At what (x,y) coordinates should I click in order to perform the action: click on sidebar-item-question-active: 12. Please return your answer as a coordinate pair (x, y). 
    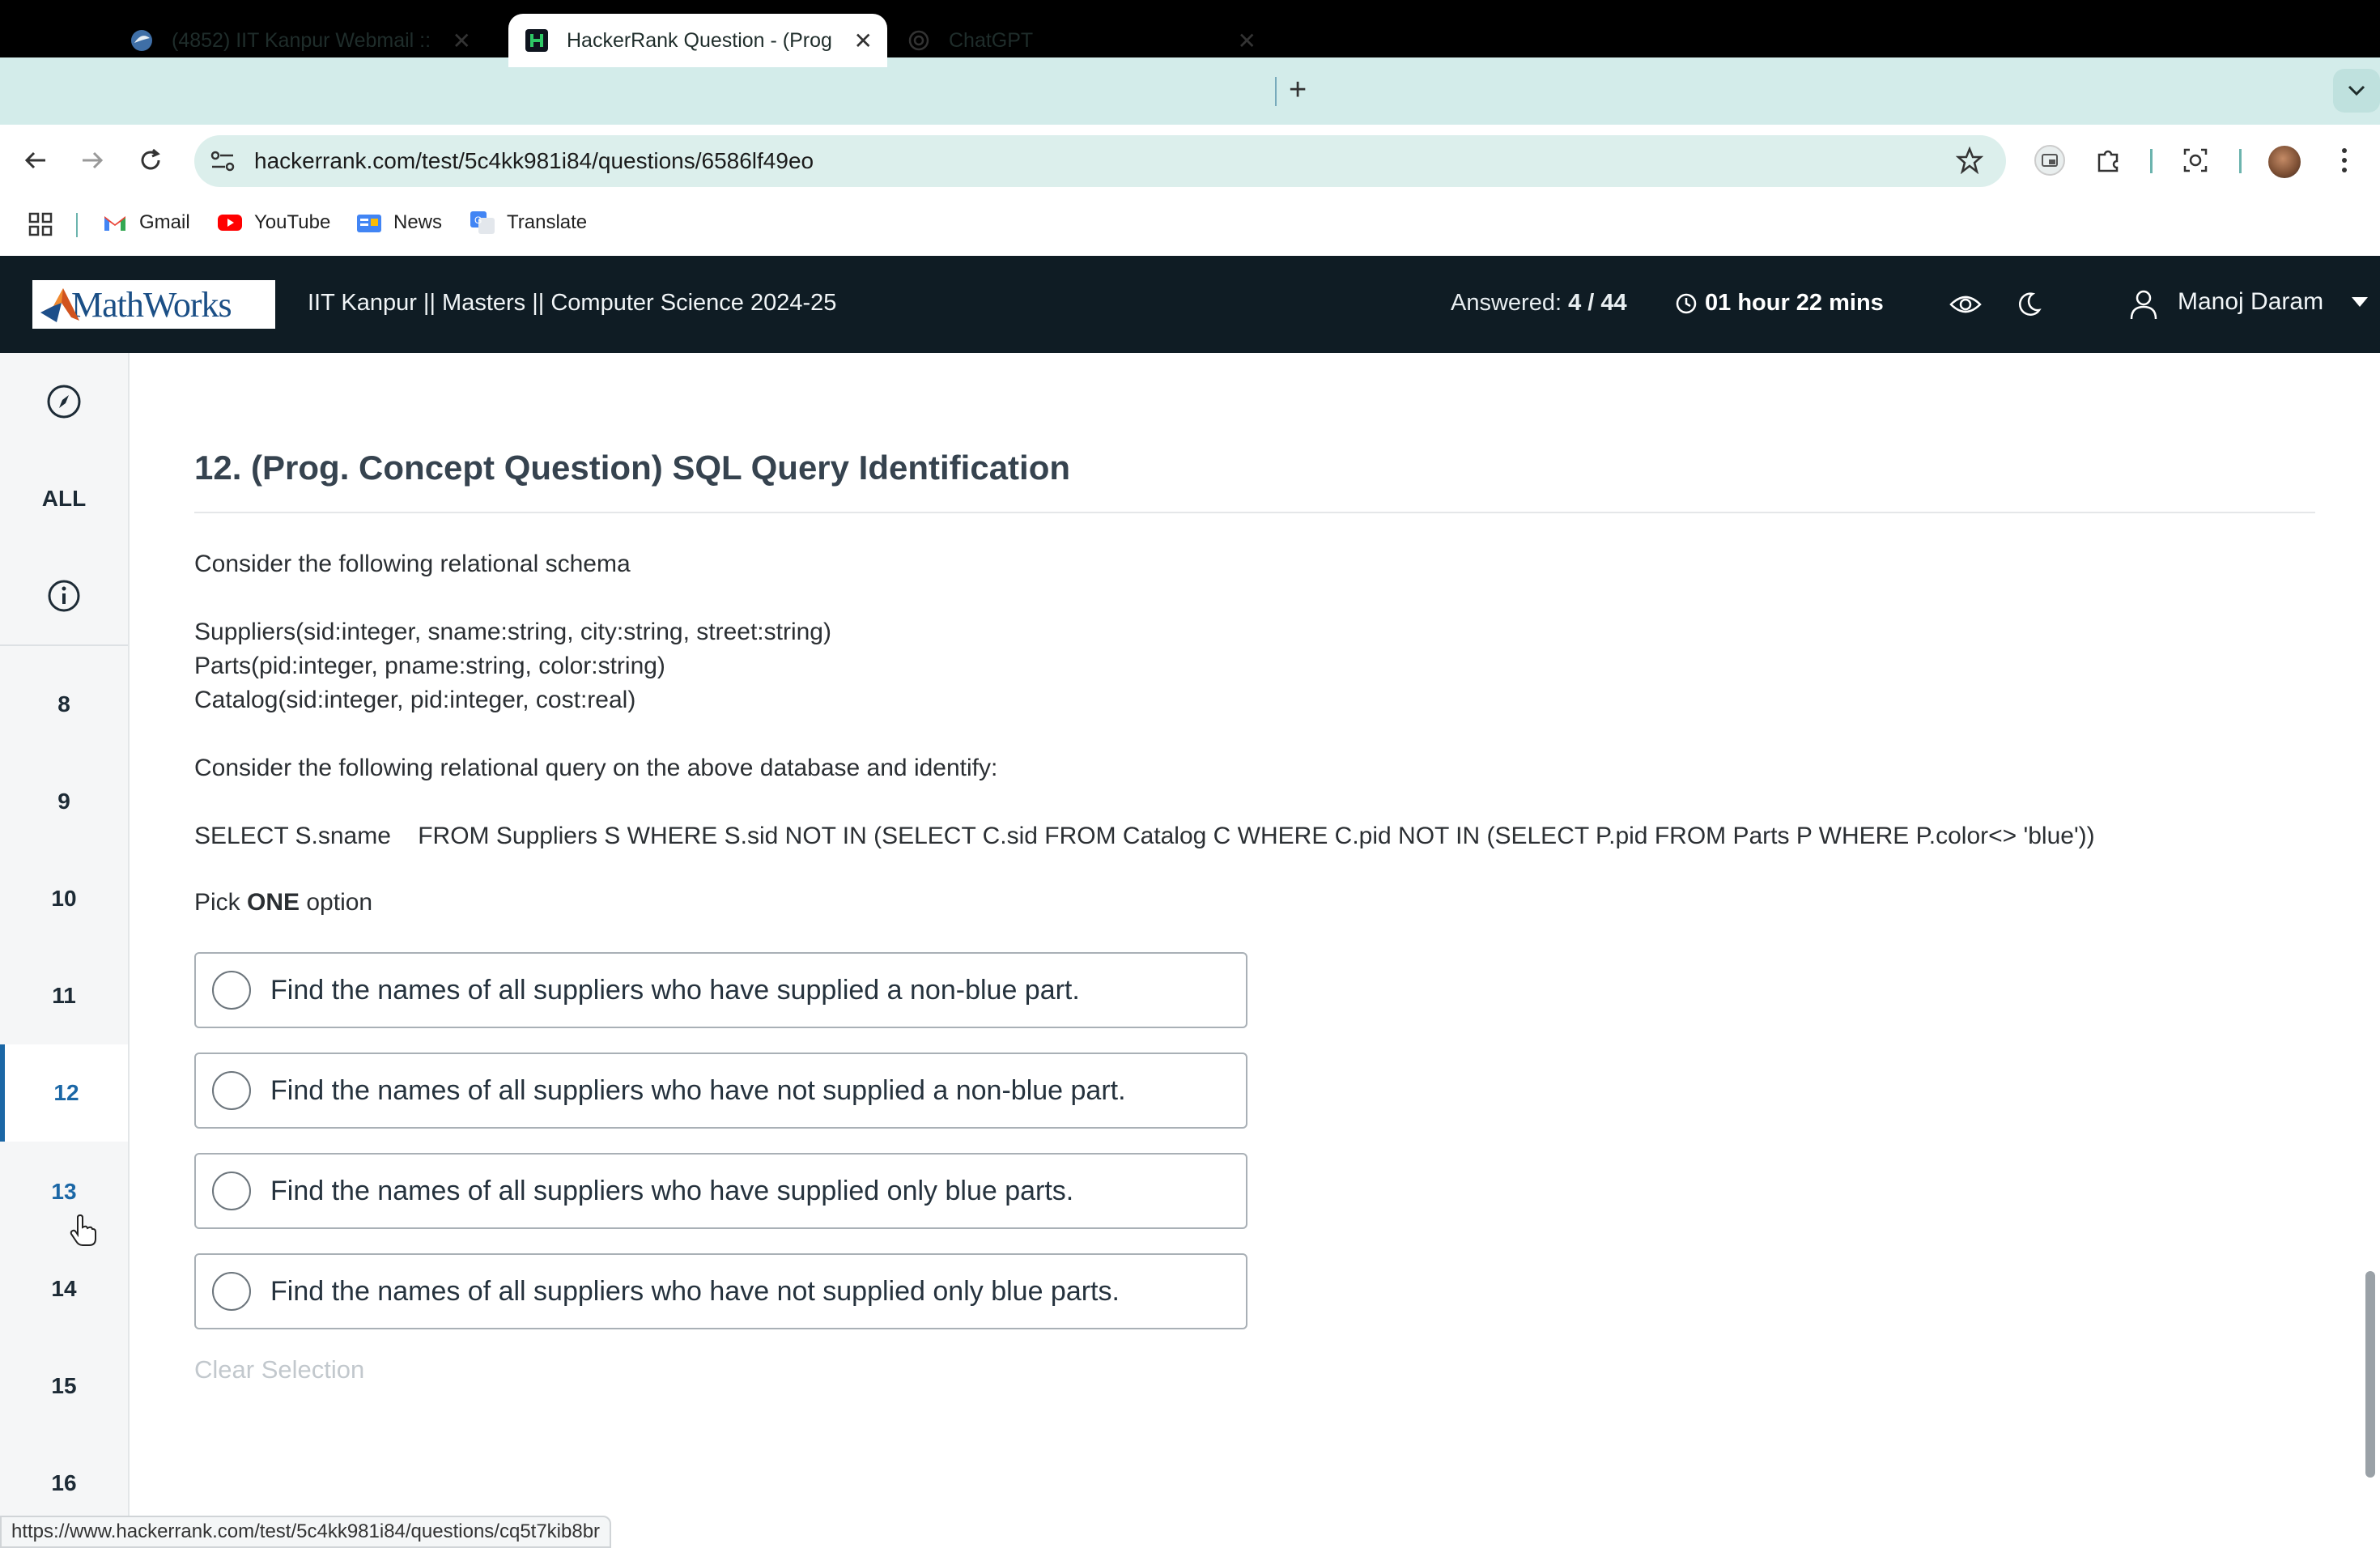
    Looking at the image, I should click on (64, 1093).